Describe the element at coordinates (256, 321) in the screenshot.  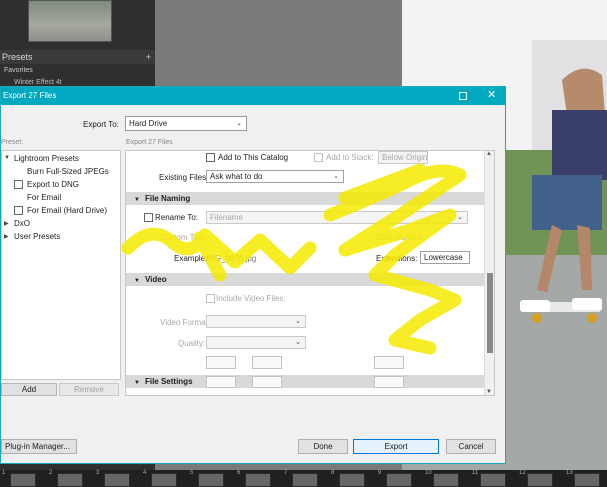
I see `video-format-select: ⌄` at that location.